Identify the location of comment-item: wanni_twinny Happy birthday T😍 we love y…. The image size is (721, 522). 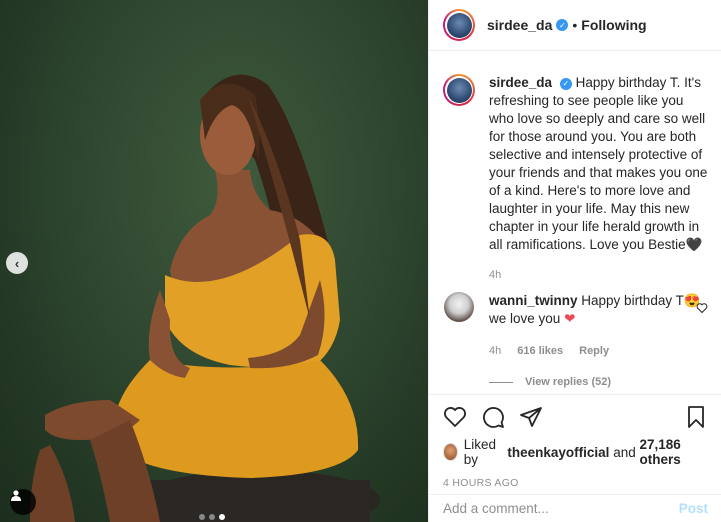
(575, 326).